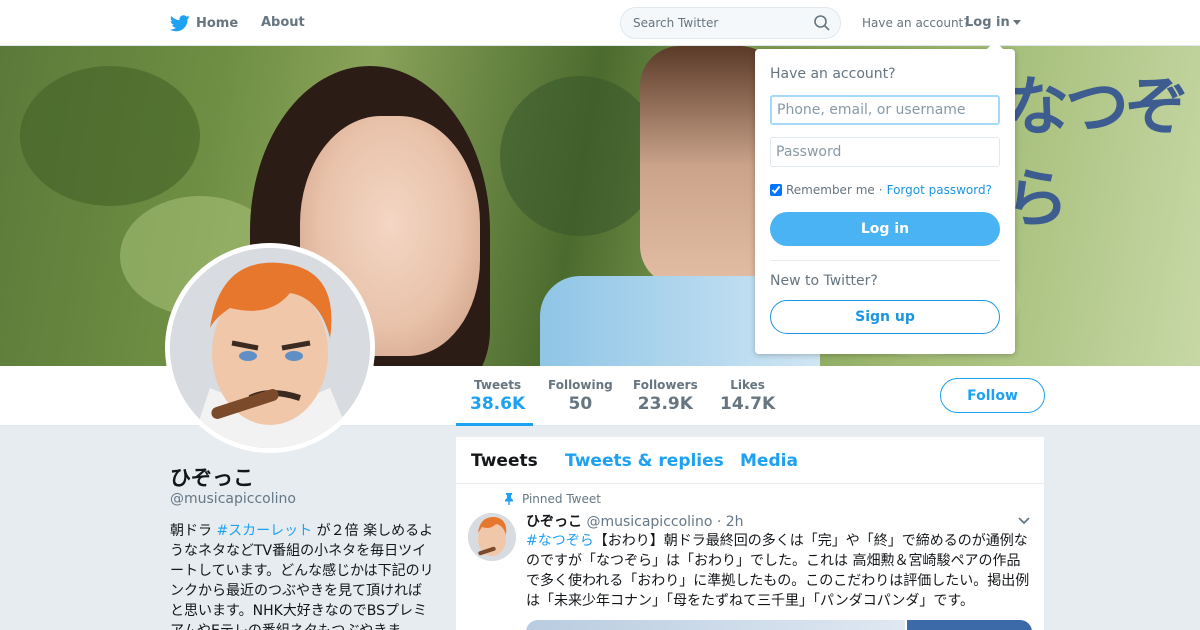  I want to click on tweet-avatar-illustration, so click(492, 537).